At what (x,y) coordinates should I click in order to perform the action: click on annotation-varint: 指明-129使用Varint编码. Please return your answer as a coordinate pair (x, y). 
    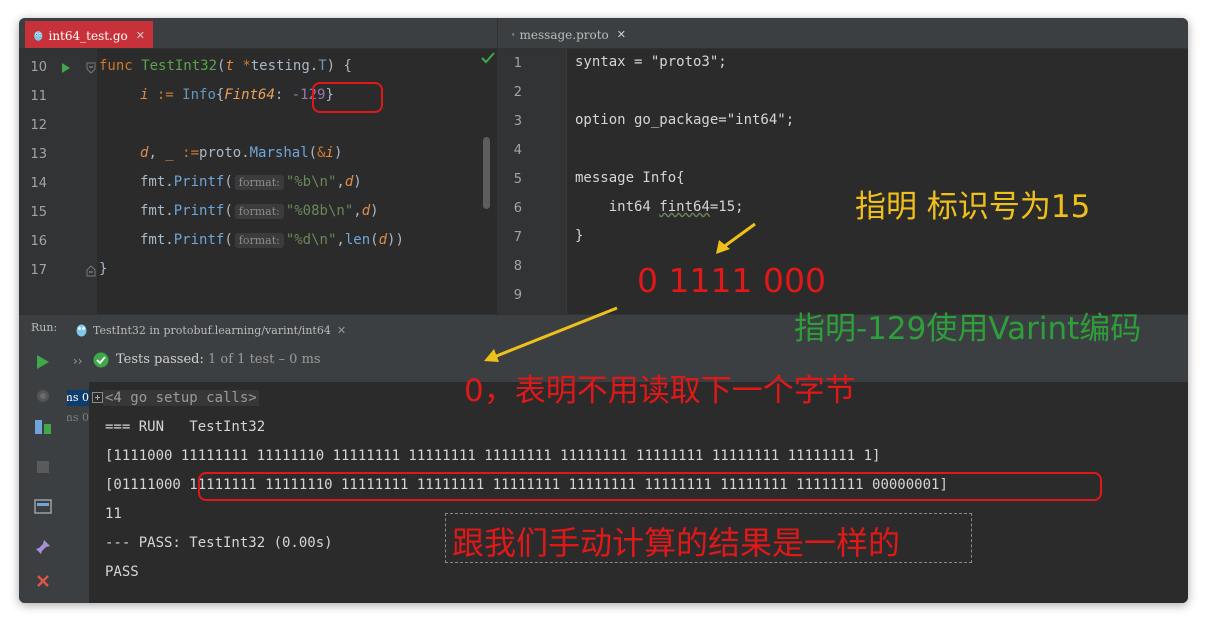
    Looking at the image, I should click on (968, 329).